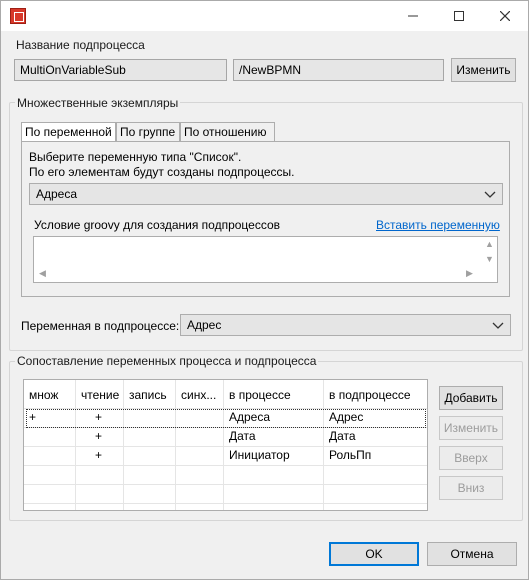 The height and width of the screenshot is (580, 529). I want to click on hint-line-1: Выберите переменную типа "Список"., so click(135, 157).